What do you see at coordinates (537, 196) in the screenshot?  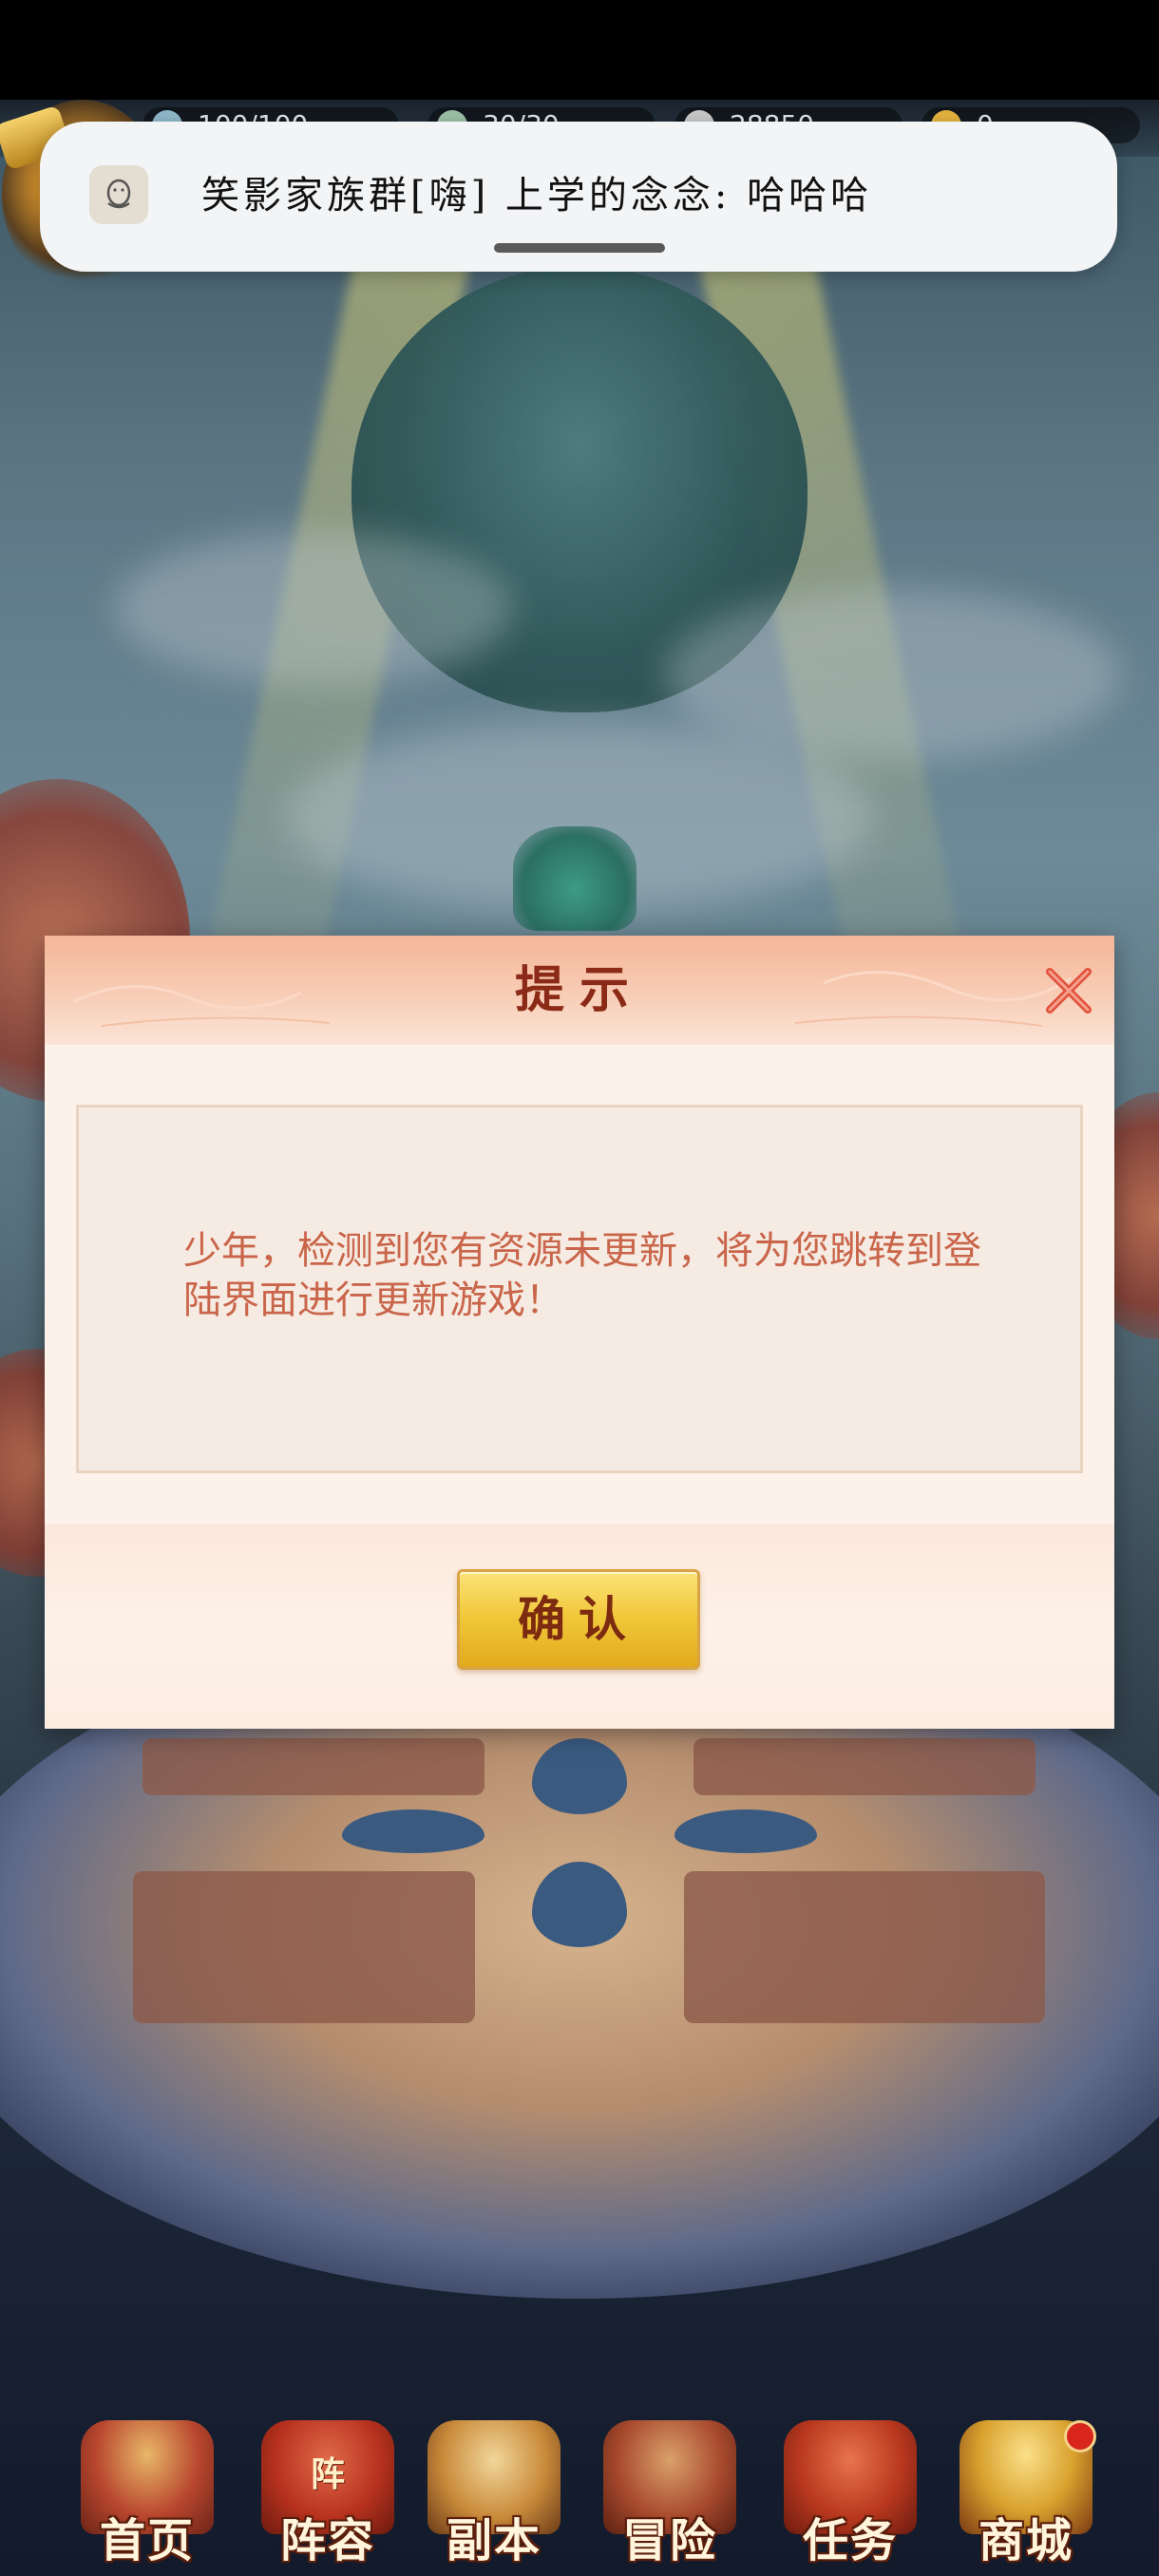 I see `notification-text: 笑影家族群[嗨] 上学的念念: 哈哈哈` at bounding box center [537, 196].